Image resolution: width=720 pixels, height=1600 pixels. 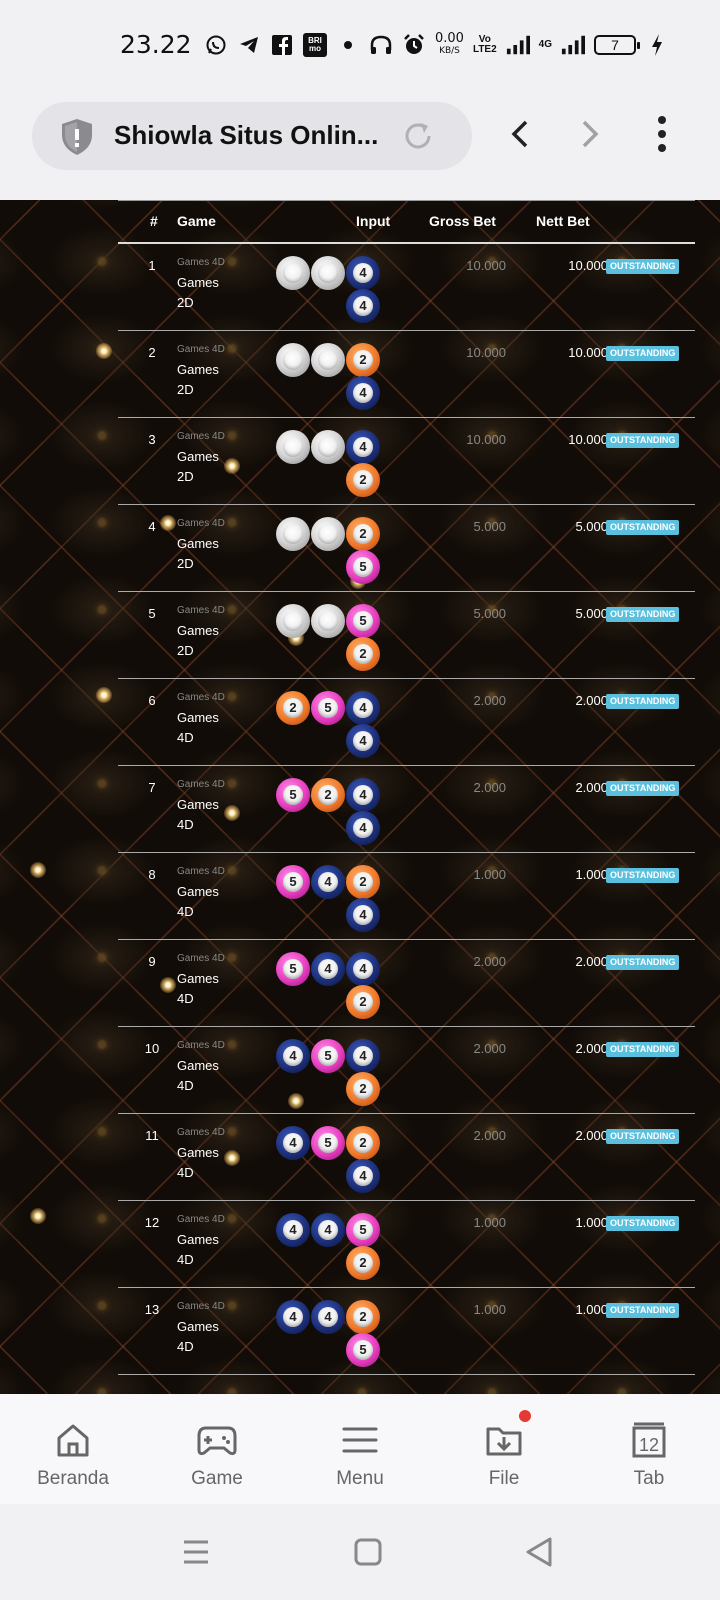 I want to click on home-square-icon, so click(x=368, y=1552).